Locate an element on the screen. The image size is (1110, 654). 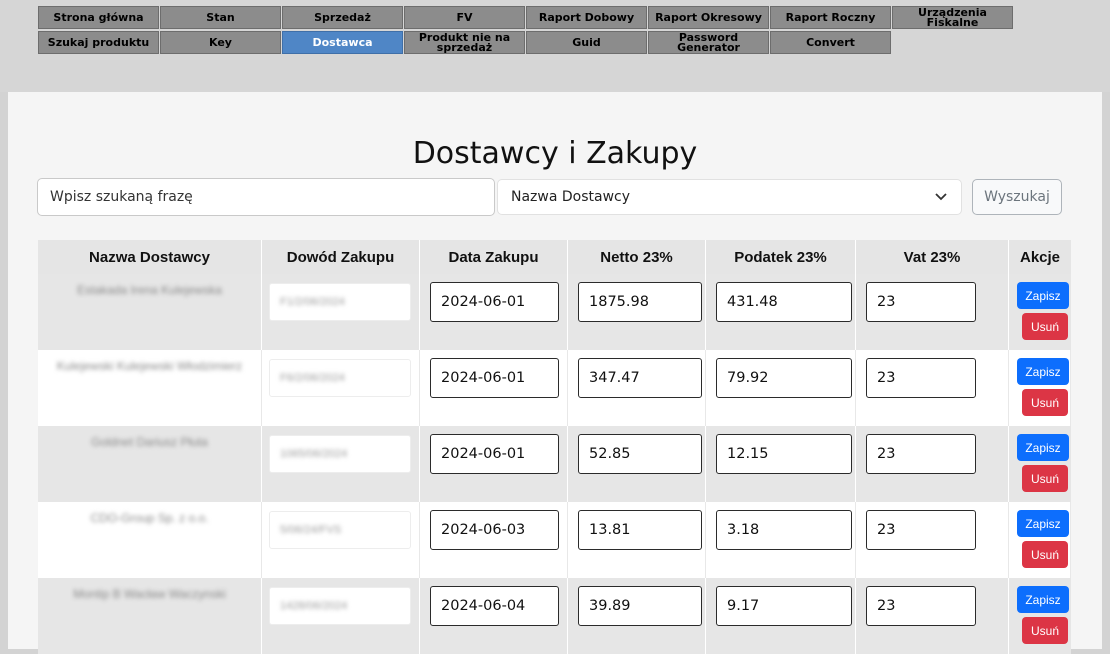
date-field: 2024-06-04 is located at coordinates (494, 606).